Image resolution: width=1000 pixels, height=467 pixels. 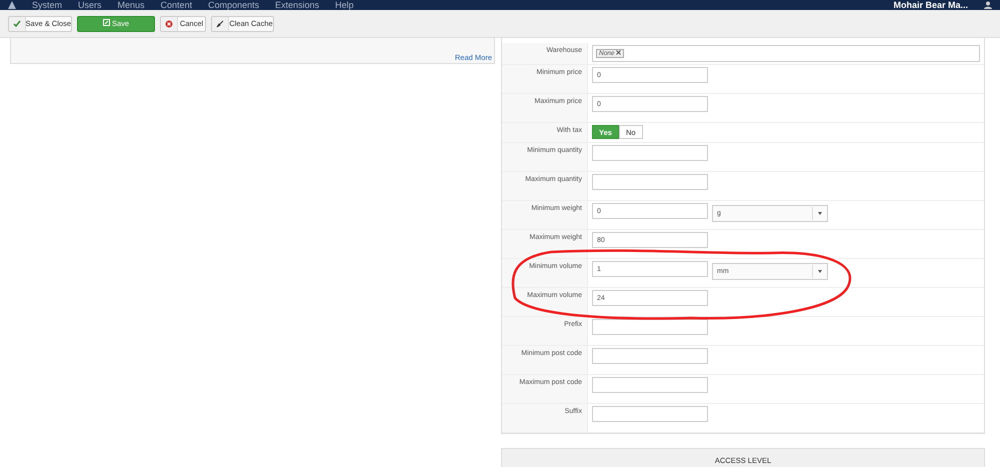 I want to click on menu-item: Components, so click(x=234, y=5).